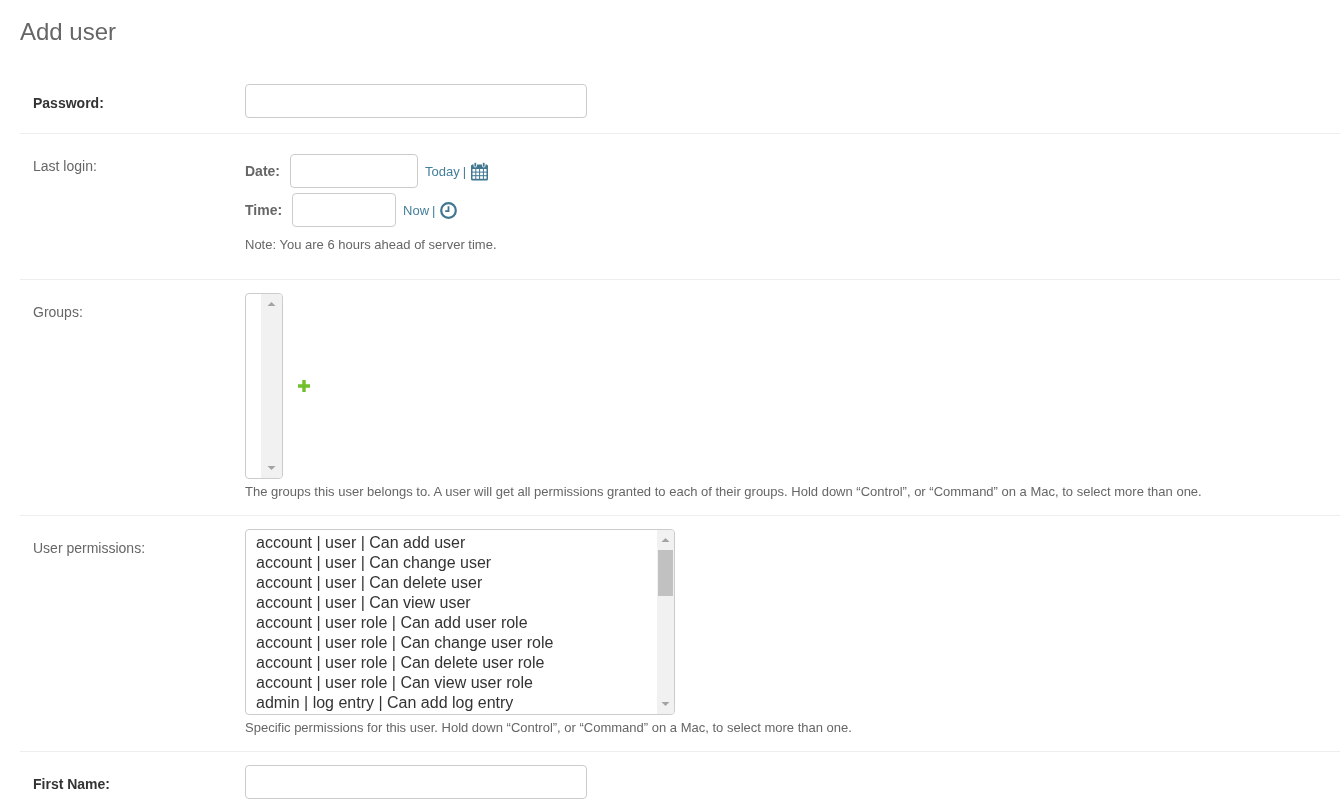 The height and width of the screenshot is (806, 1340). Describe the element at coordinates (58, 312) in the screenshot. I see `field-label: Groups:` at that location.